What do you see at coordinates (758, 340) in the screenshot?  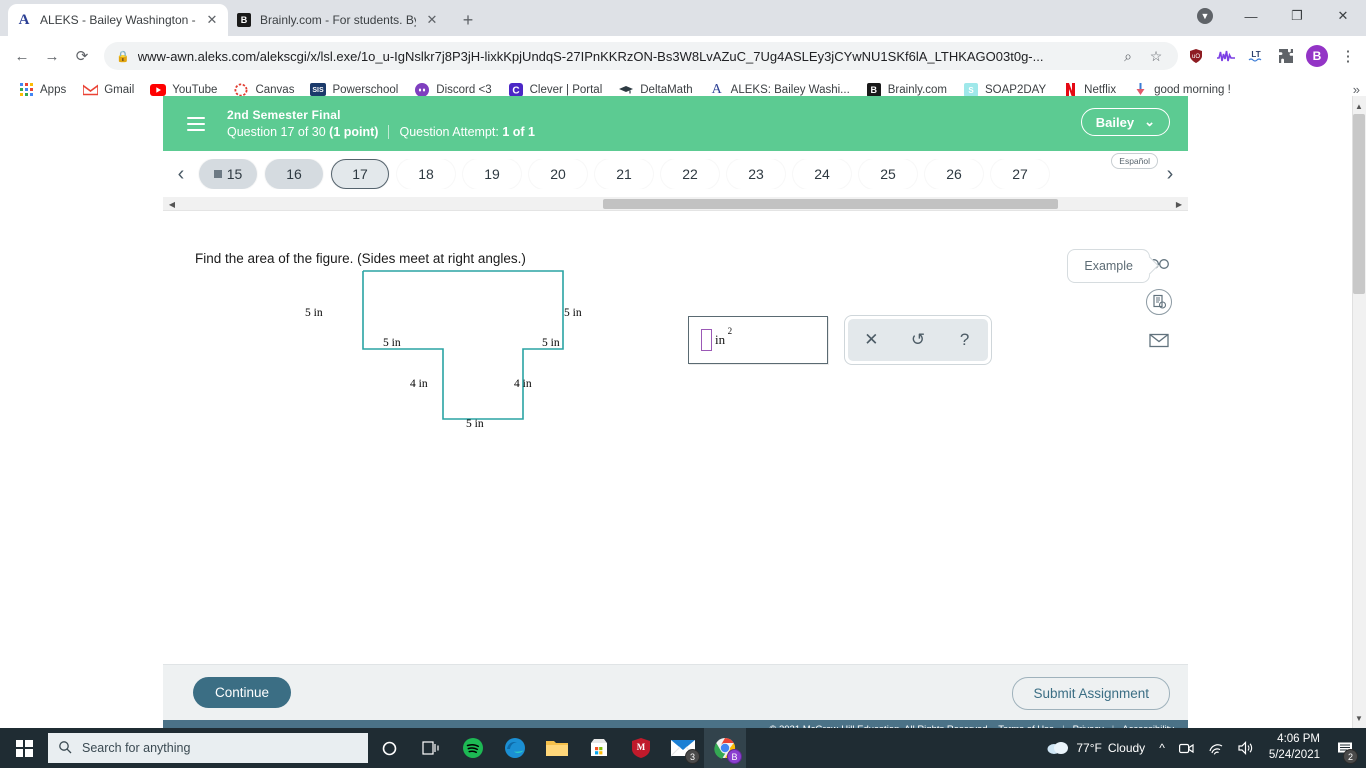 I see `answer-input: in 2` at bounding box center [758, 340].